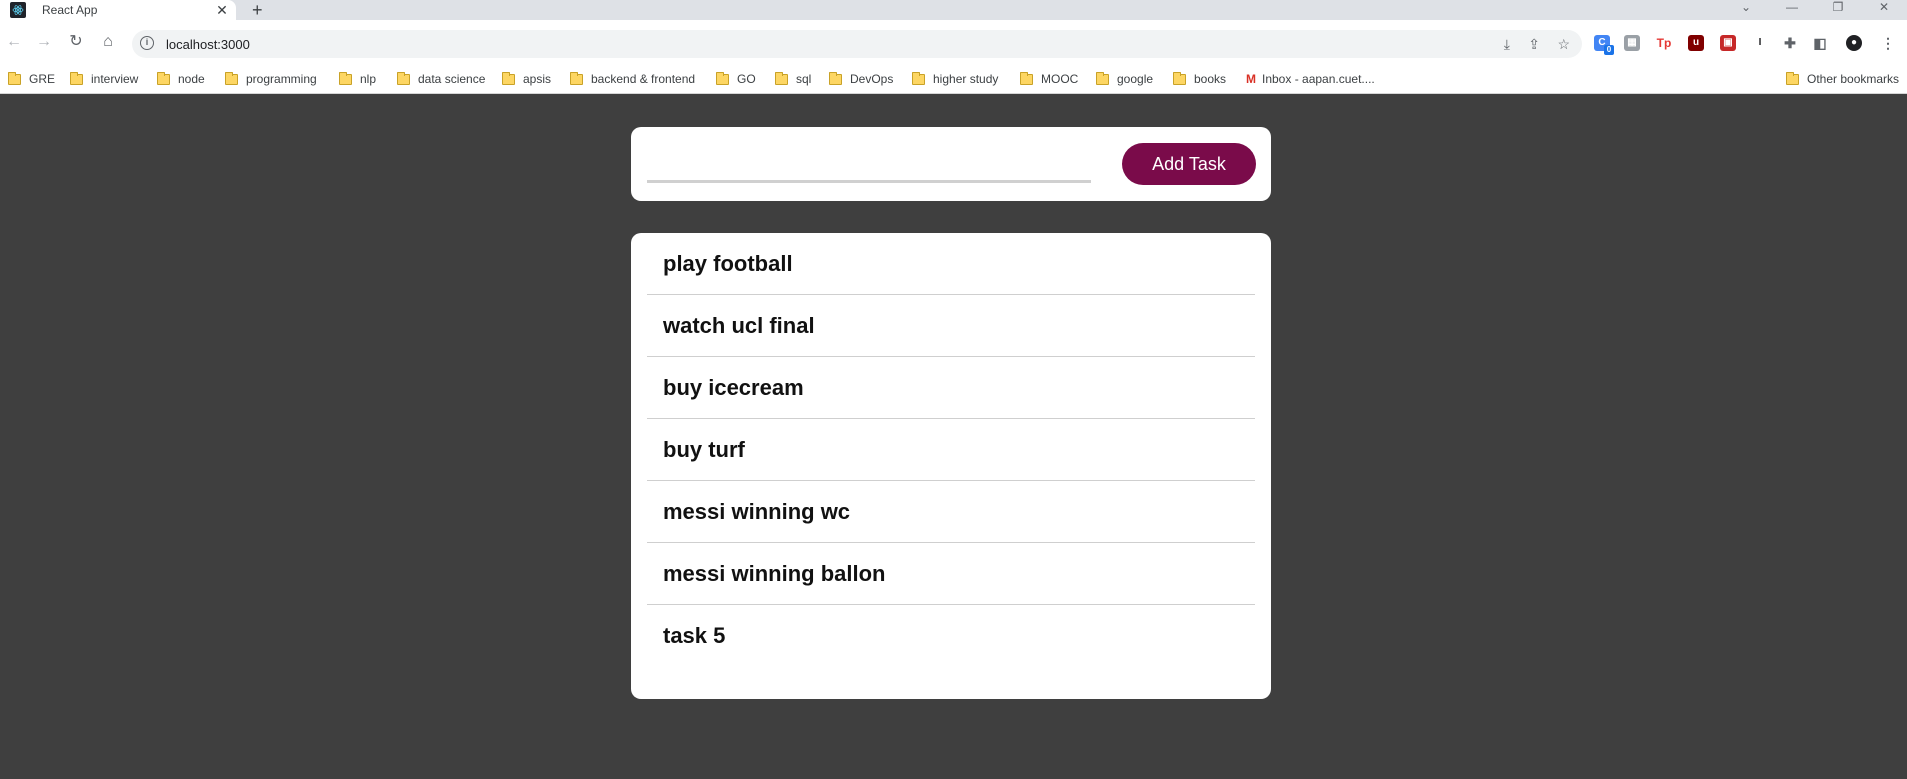 The height and width of the screenshot is (779, 1907). Describe the element at coordinates (1124, 79) in the screenshot. I see `bookmark-folder: google` at that location.